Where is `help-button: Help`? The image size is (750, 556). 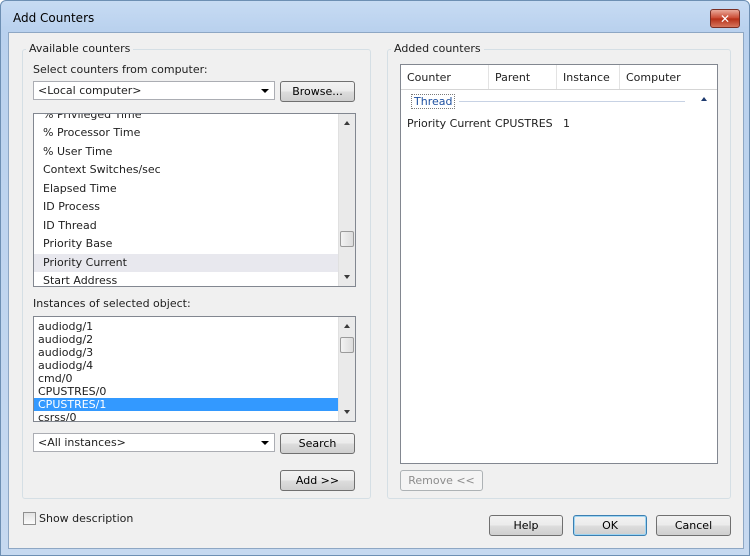
help-button: Help is located at coordinates (526, 525).